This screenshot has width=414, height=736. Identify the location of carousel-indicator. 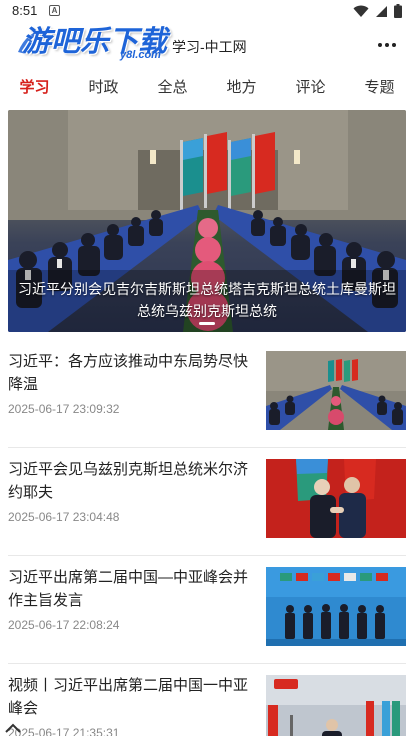
(207, 323).